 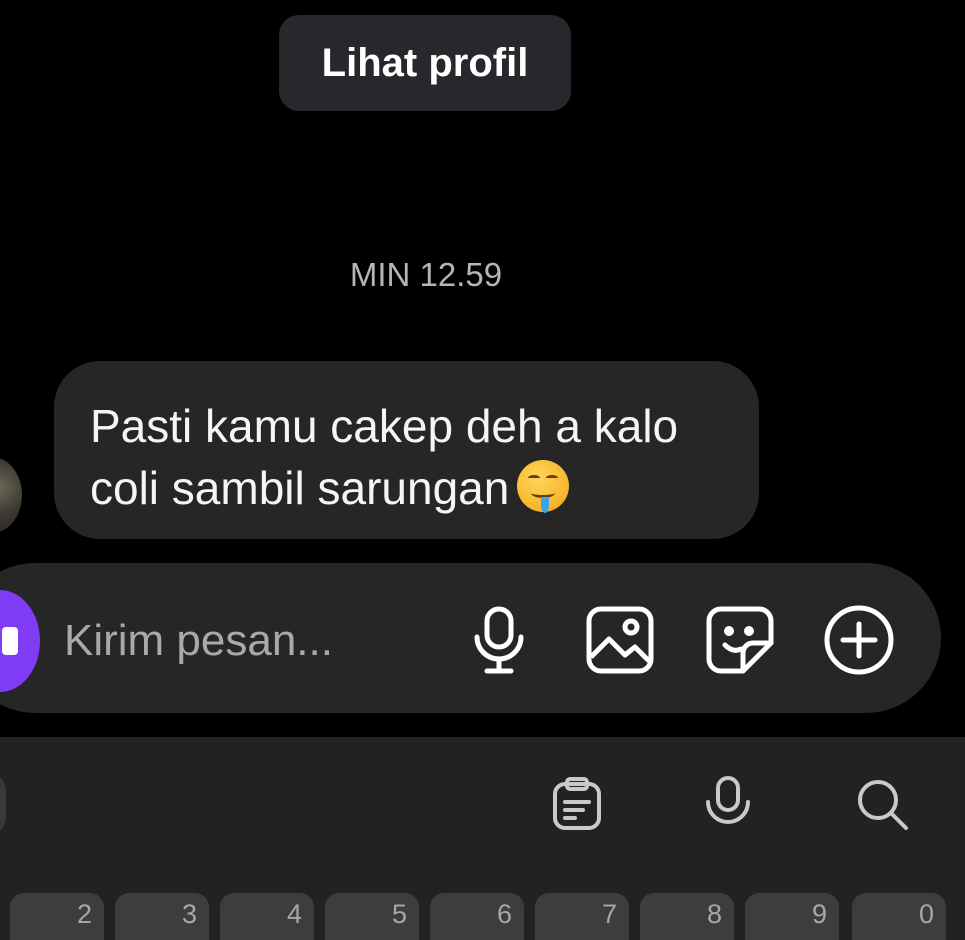 What do you see at coordinates (162, 916) in the screenshot?
I see `key-3: 3` at bounding box center [162, 916].